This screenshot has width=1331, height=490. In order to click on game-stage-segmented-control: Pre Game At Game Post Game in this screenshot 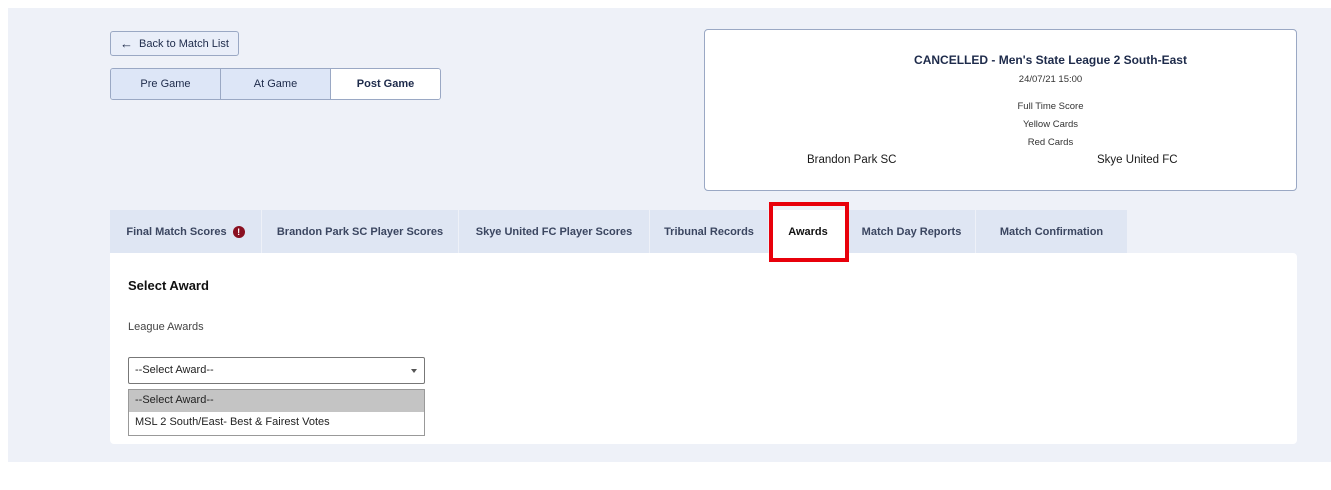, I will do `click(275, 84)`.